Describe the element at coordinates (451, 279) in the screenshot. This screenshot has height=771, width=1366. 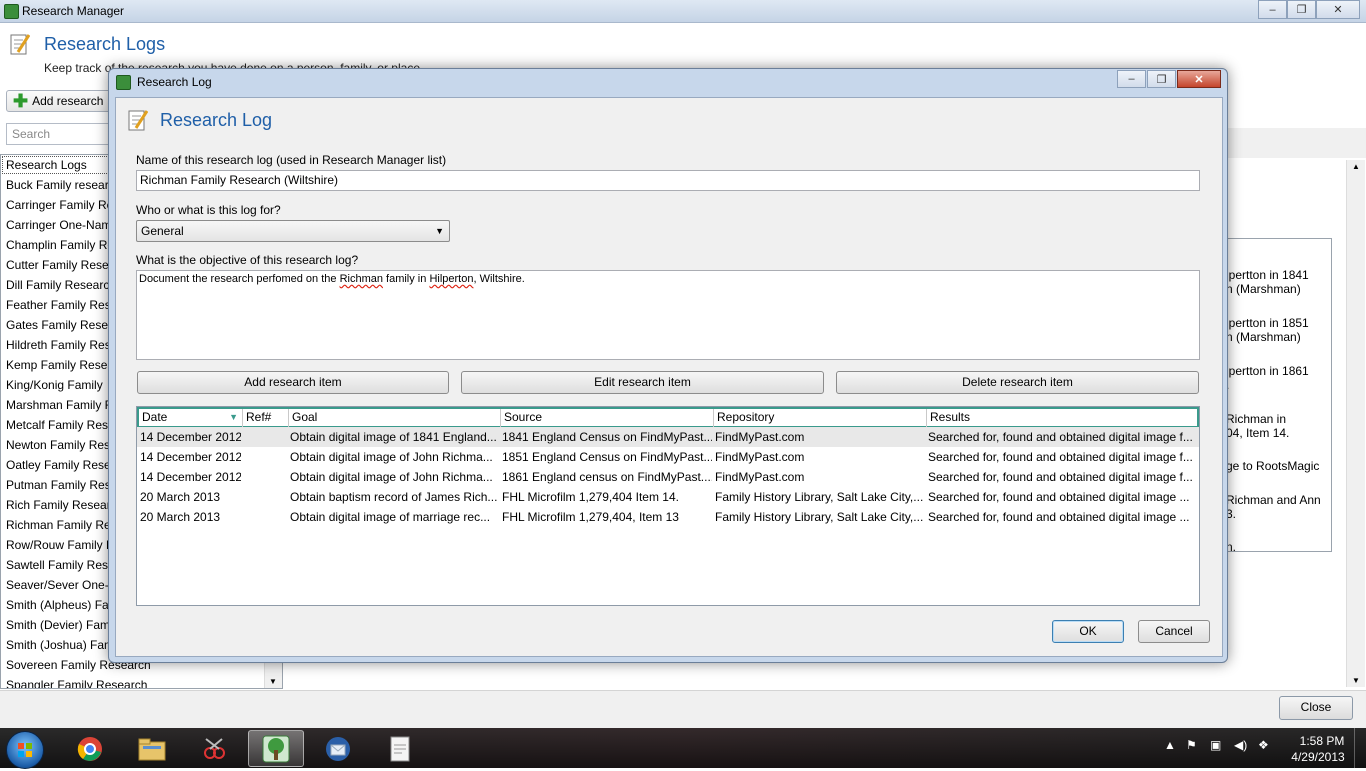
I see `objective-text-part: Hilperton` at that location.